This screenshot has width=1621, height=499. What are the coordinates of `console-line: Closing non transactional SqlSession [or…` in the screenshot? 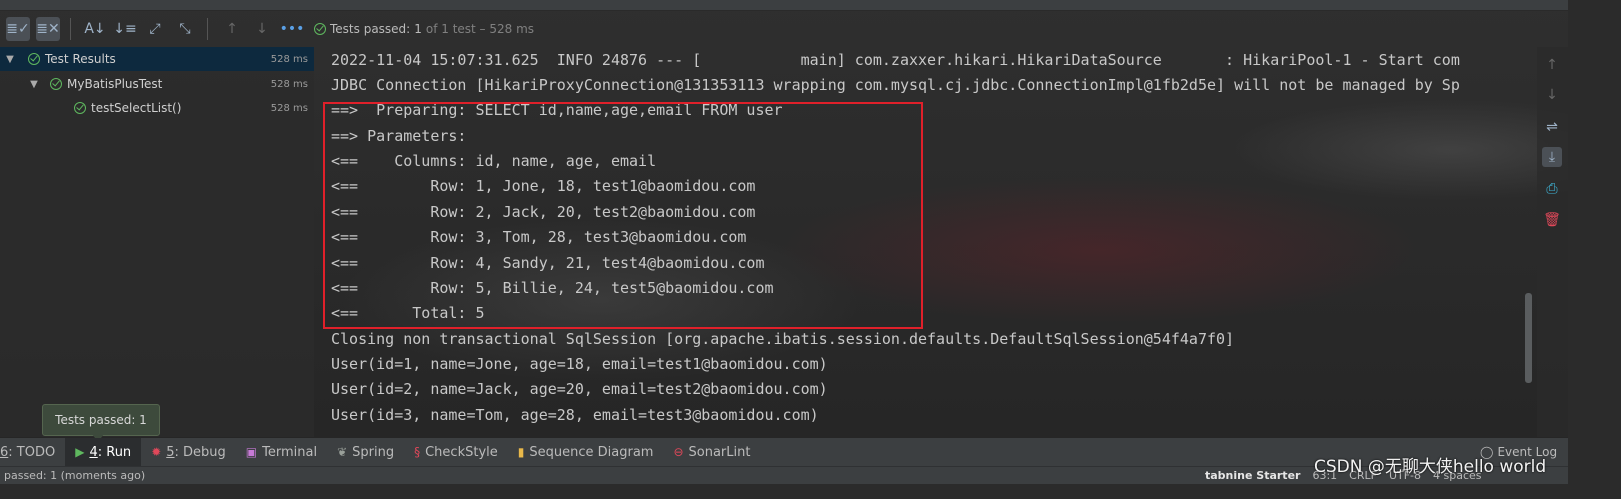 It's located at (783, 339).